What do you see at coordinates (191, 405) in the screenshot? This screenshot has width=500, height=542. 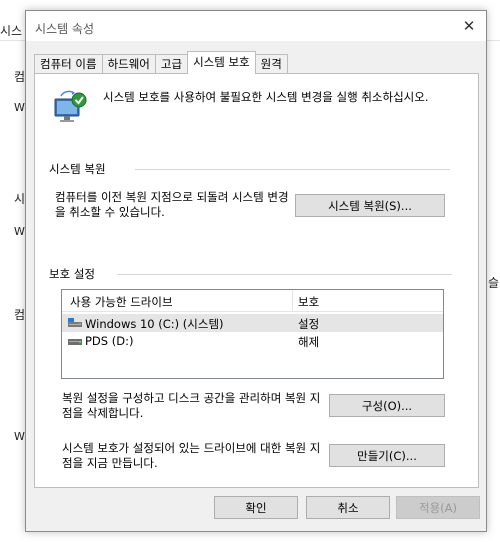 I see `configure-description: 복원 설정을 구성하고 디스크 공간을 관리하며 복원 지점을 삭제합니다.` at bounding box center [191, 405].